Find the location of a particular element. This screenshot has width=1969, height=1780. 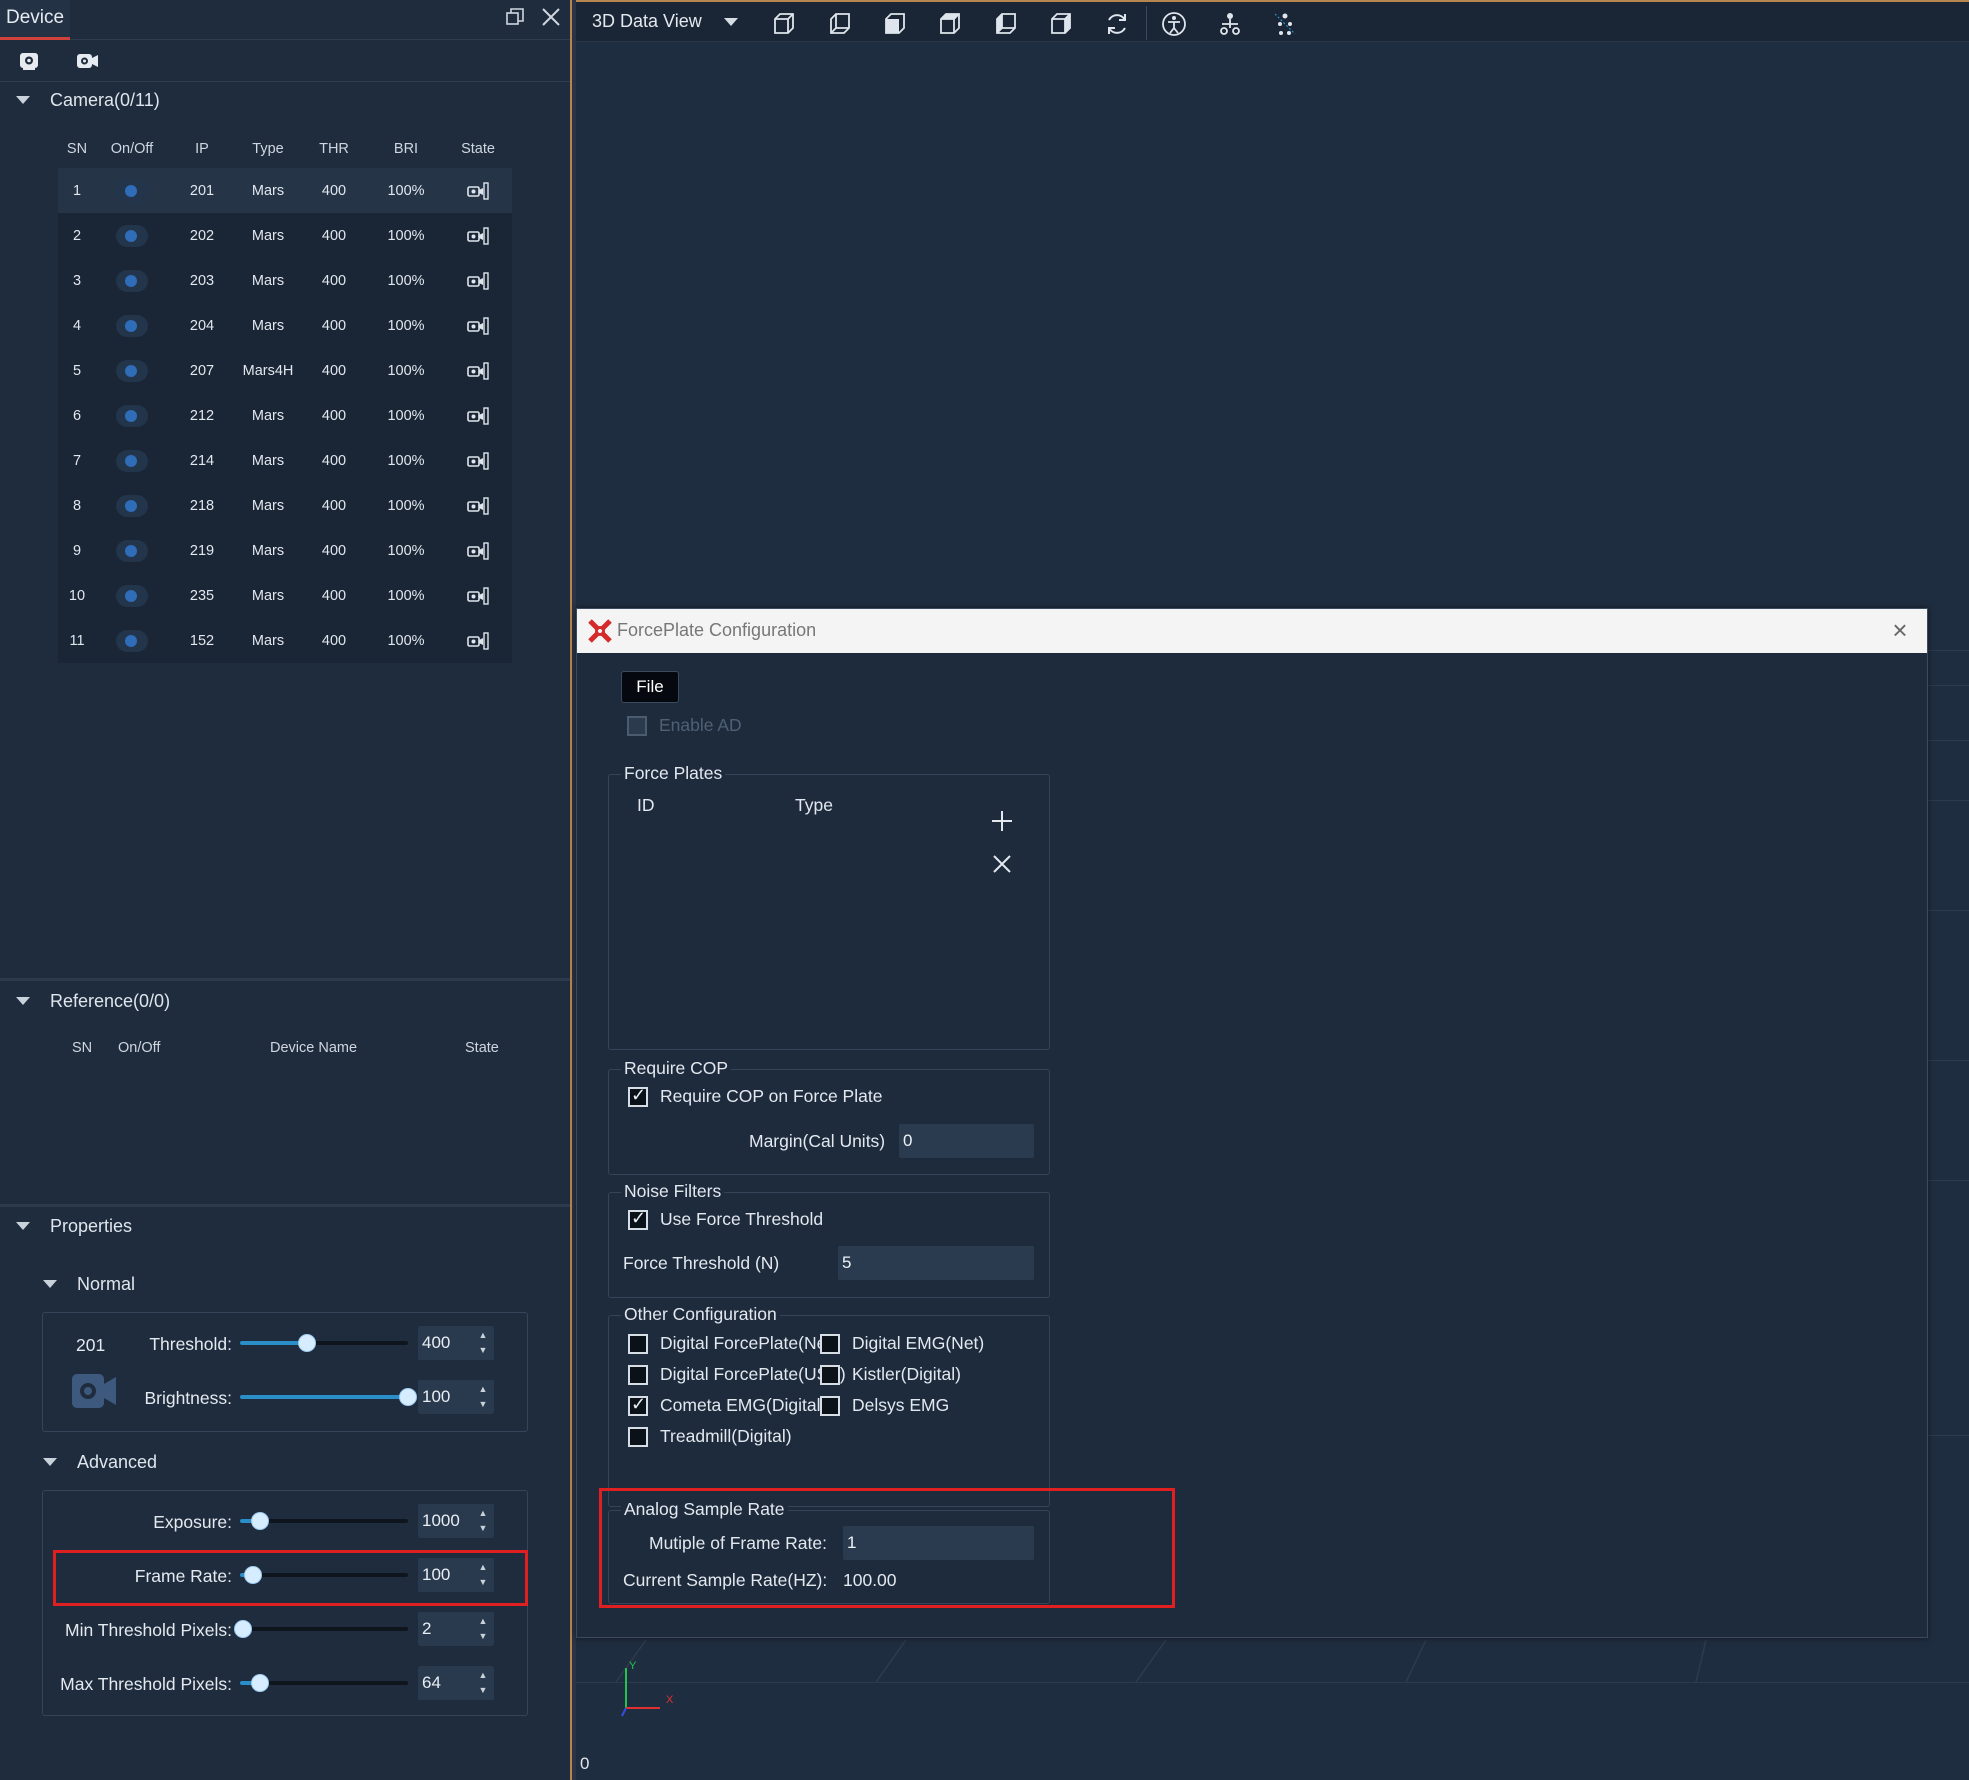

min-threshold-slider is located at coordinates (321, 1629).